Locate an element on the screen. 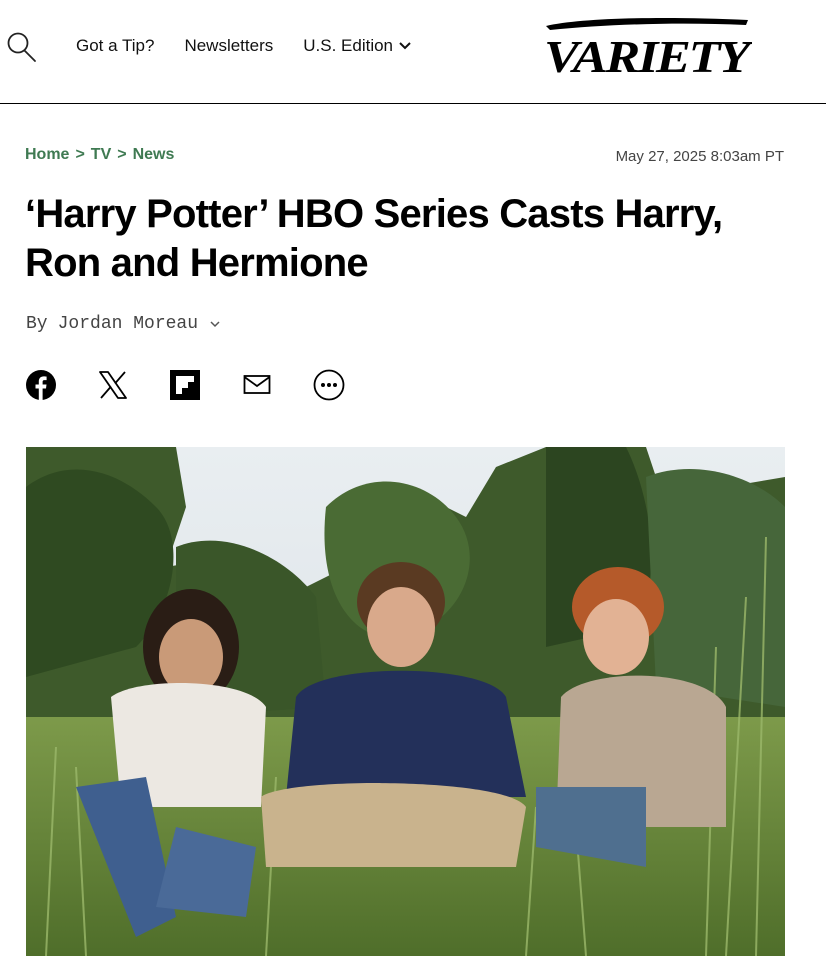 The height and width of the screenshot is (969, 826). more-icon is located at coordinates (329, 385).